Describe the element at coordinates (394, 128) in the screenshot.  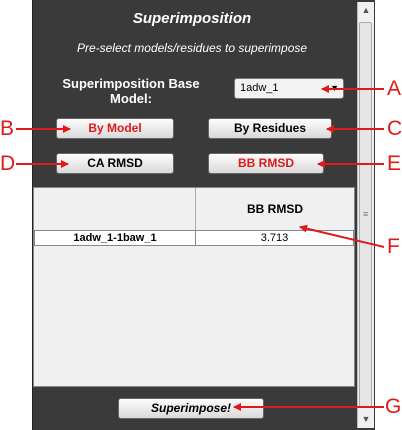
I see `callout-c: C` at that location.